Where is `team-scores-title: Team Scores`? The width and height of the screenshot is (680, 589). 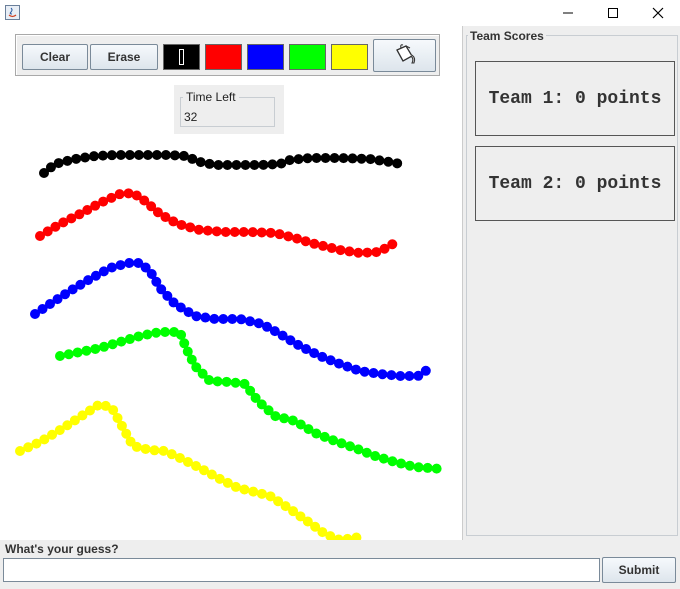
team-scores-title: Team Scores is located at coordinates (507, 36).